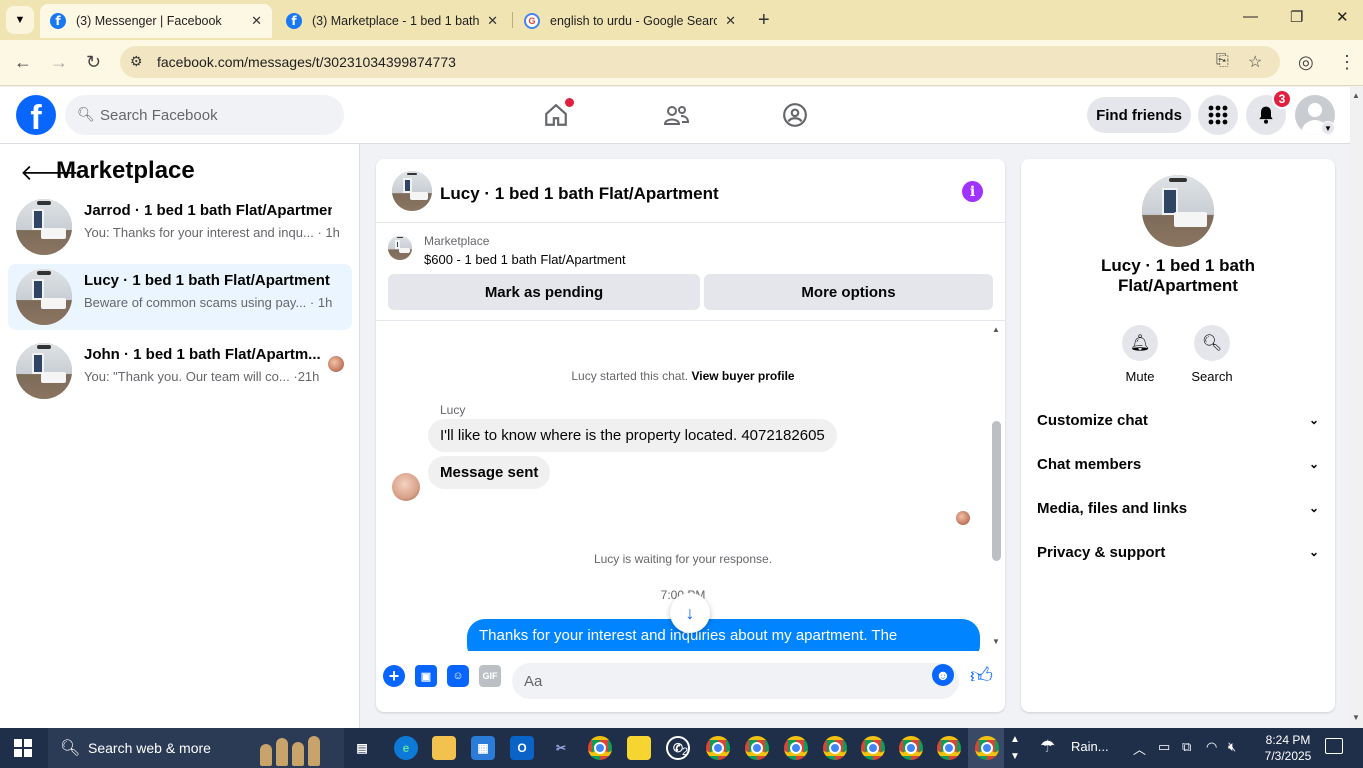 The image size is (1363, 768). Describe the element at coordinates (1140, 354) in the screenshot. I see `mute-button: 🔔︎ Mute` at that location.